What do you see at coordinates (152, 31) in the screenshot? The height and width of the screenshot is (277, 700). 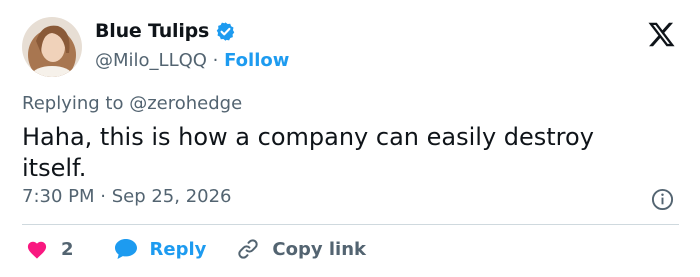 I see `display-name: Blue Tulips` at bounding box center [152, 31].